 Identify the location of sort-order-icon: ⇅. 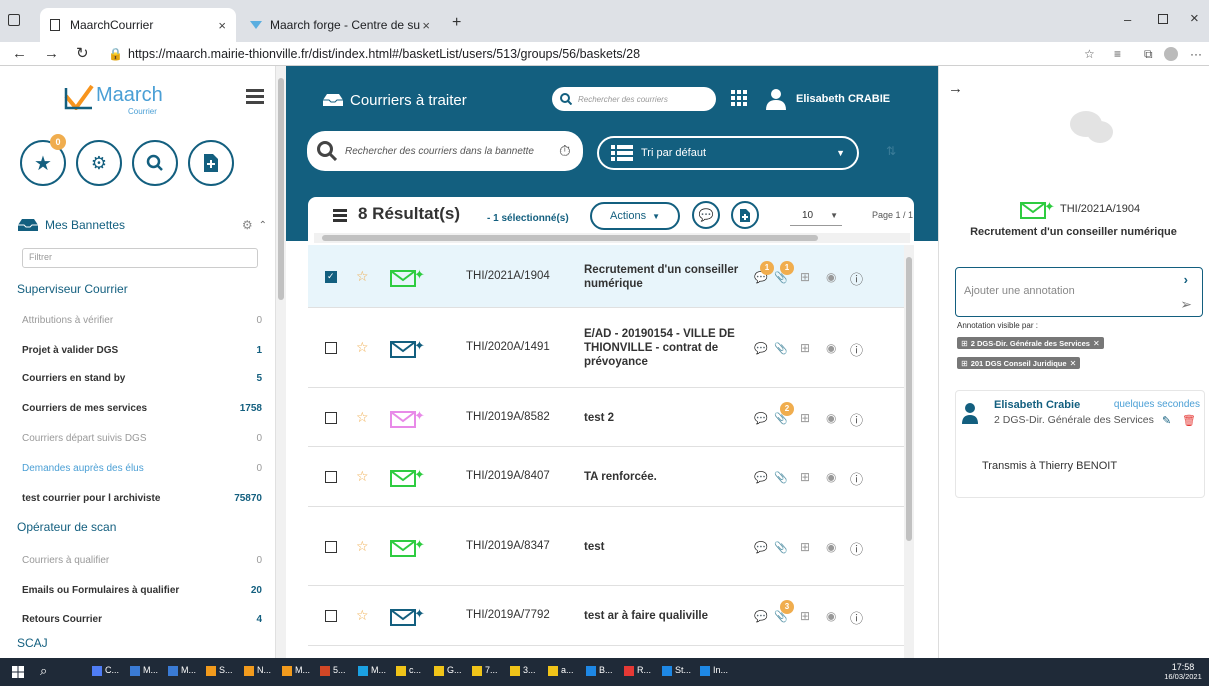
(891, 151).